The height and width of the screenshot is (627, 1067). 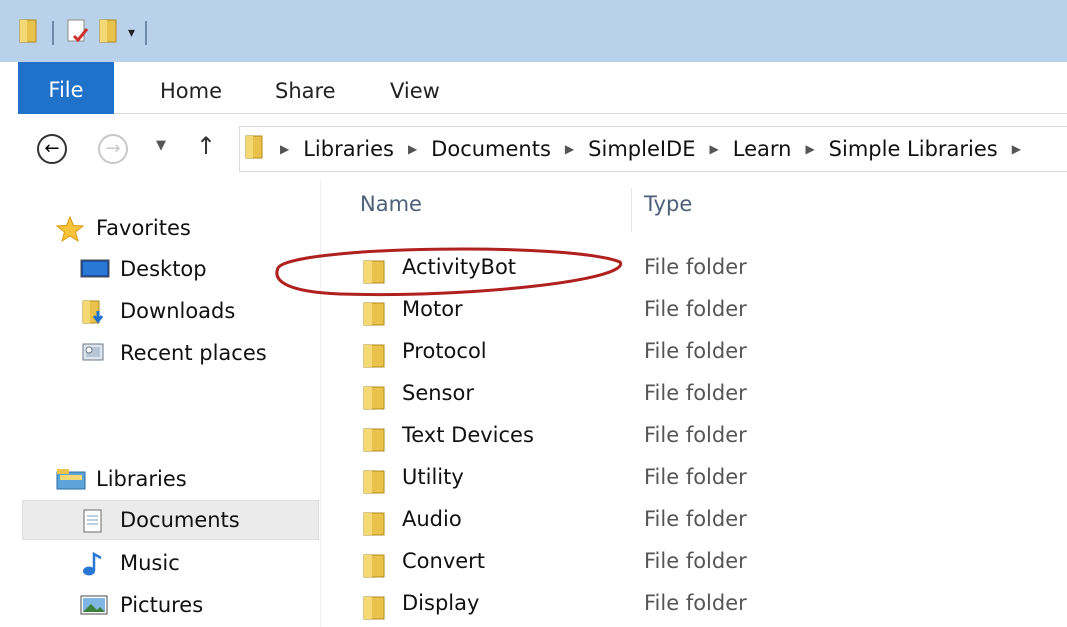 I want to click on tab-file: File, so click(x=66, y=88).